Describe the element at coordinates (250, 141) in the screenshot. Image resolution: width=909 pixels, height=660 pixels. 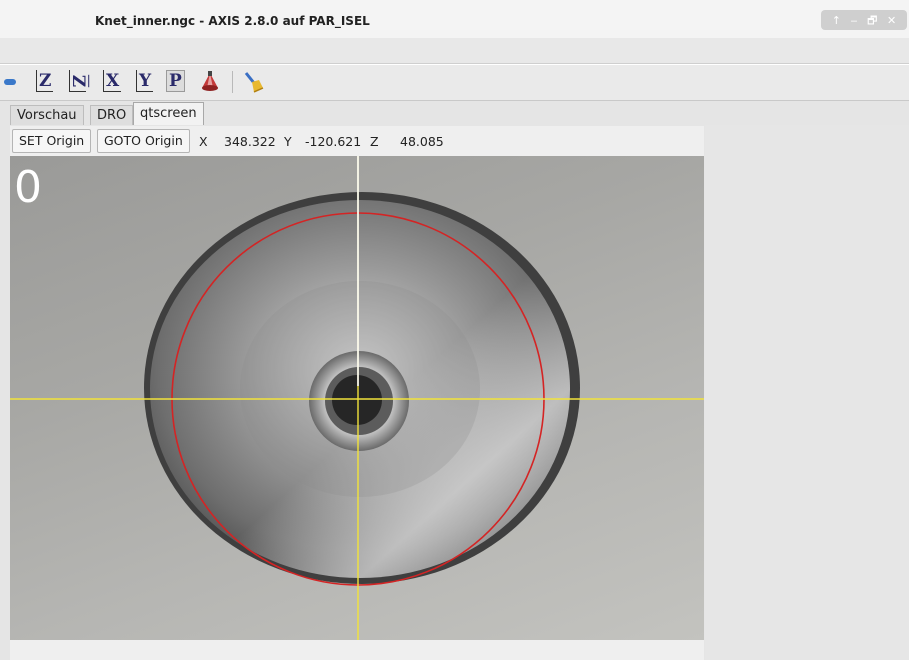
I see `x-value: 348.322` at that location.